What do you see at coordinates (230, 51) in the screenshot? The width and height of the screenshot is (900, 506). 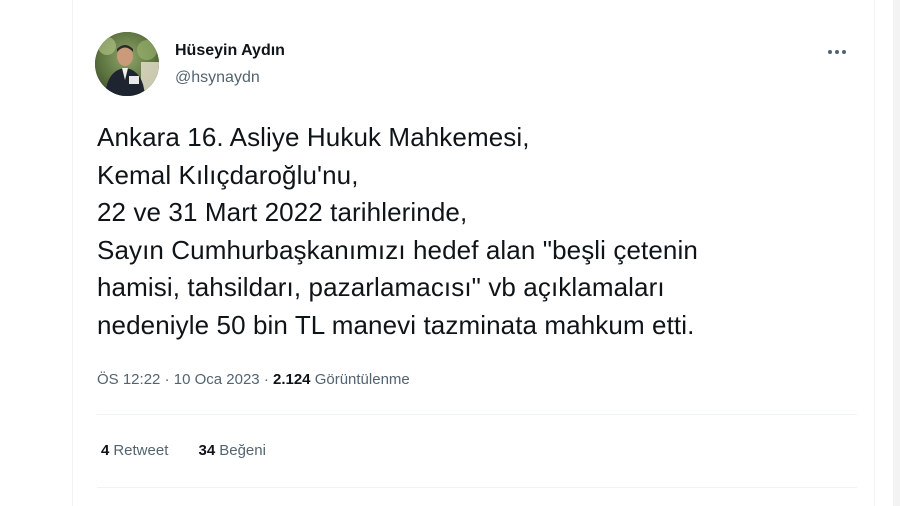 I see `user-name: Hüseyin Aydın` at bounding box center [230, 51].